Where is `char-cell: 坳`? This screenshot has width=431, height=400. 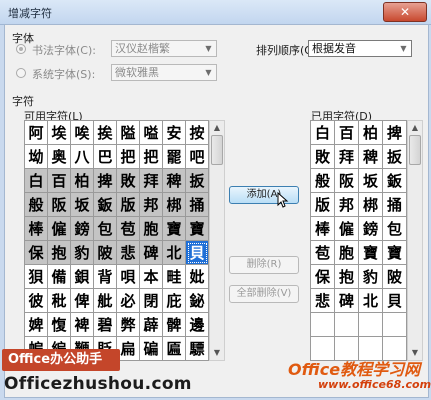 char-cell: 坳 is located at coordinates (36, 157).